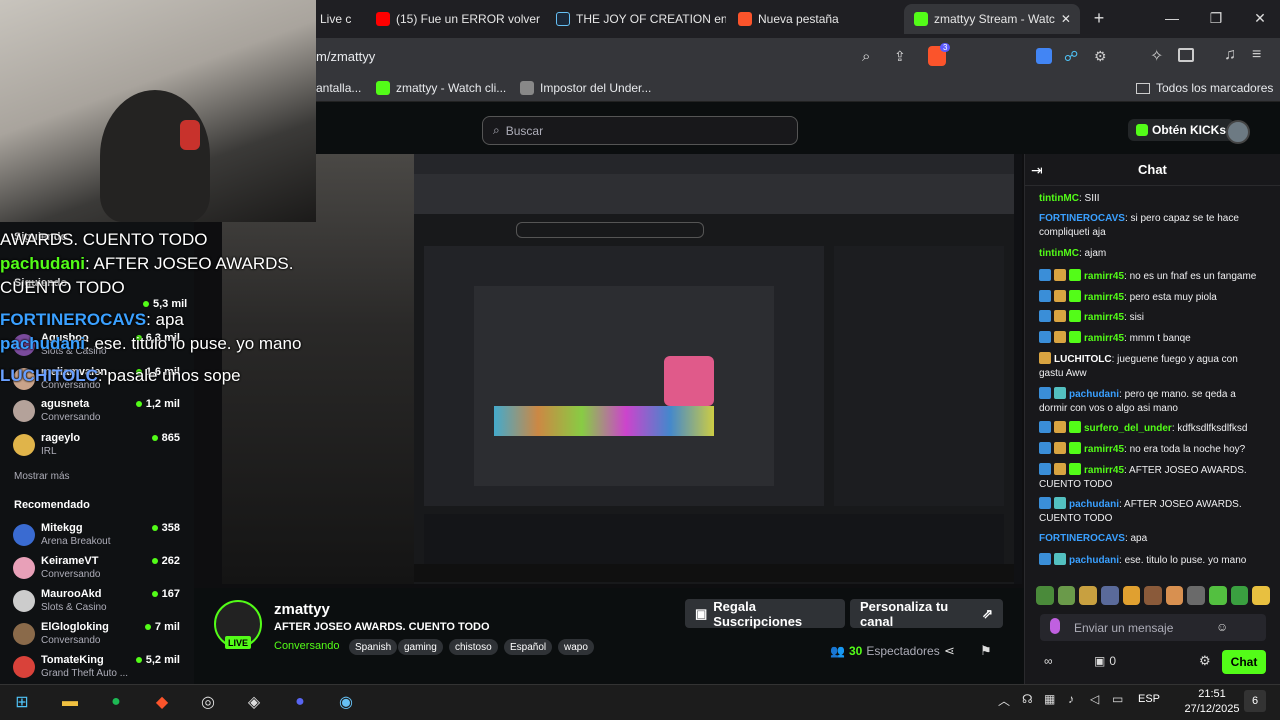 The height and width of the screenshot is (720, 1280). What do you see at coordinates (333, 19) in the screenshot?
I see `tab-kick-live: Live c` at bounding box center [333, 19].